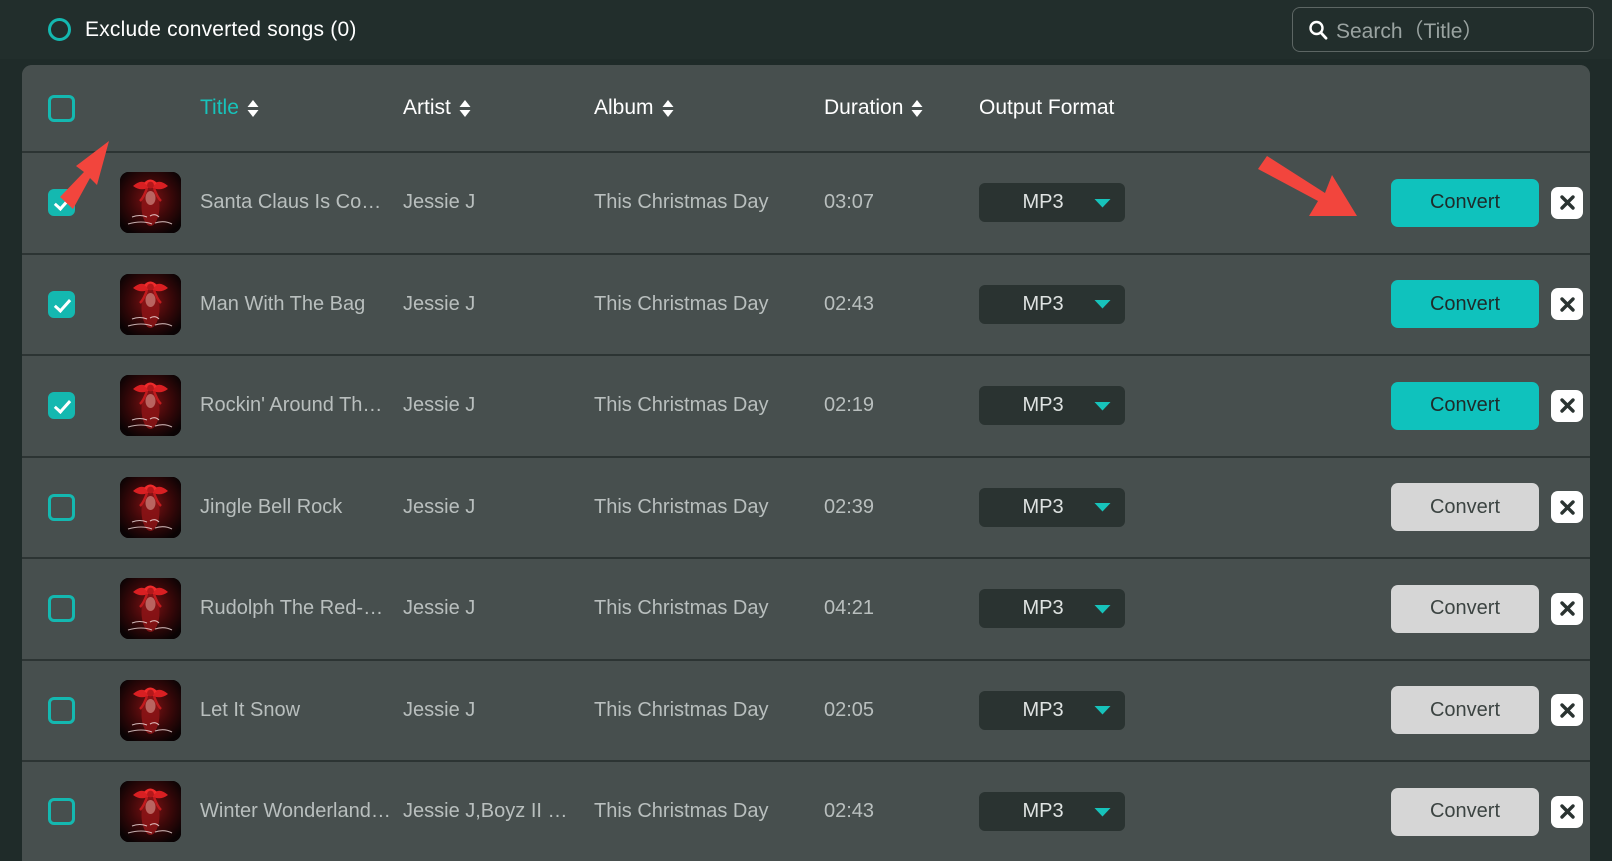 Image resolution: width=1612 pixels, height=861 pixels. What do you see at coordinates (624, 107) in the screenshot?
I see `column-header-album-label: Album` at bounding box center [624, 107].